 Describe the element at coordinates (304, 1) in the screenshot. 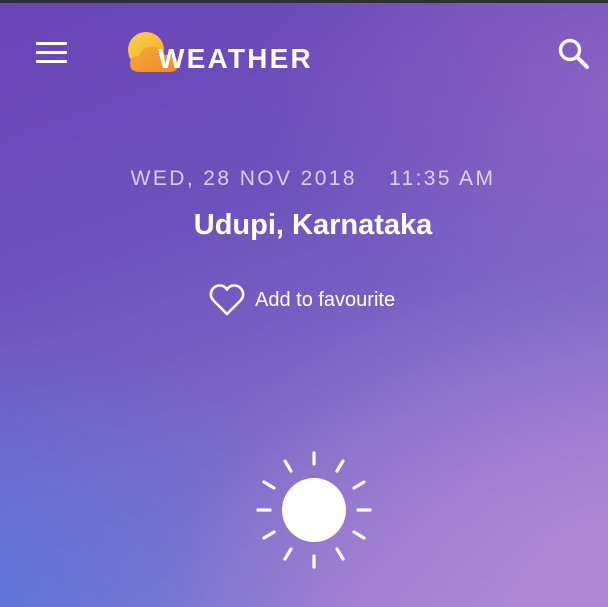

I see `top-edge-divider` at that location.